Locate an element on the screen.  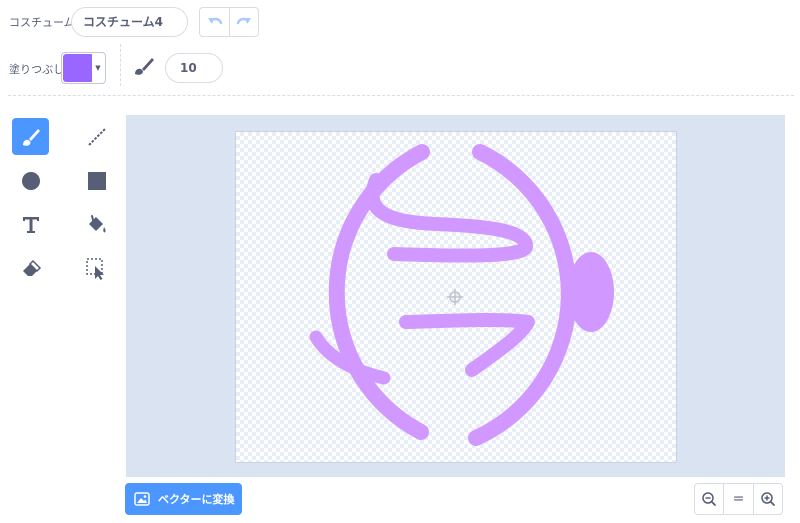
undo-icon is located at coordinates (214, 21).